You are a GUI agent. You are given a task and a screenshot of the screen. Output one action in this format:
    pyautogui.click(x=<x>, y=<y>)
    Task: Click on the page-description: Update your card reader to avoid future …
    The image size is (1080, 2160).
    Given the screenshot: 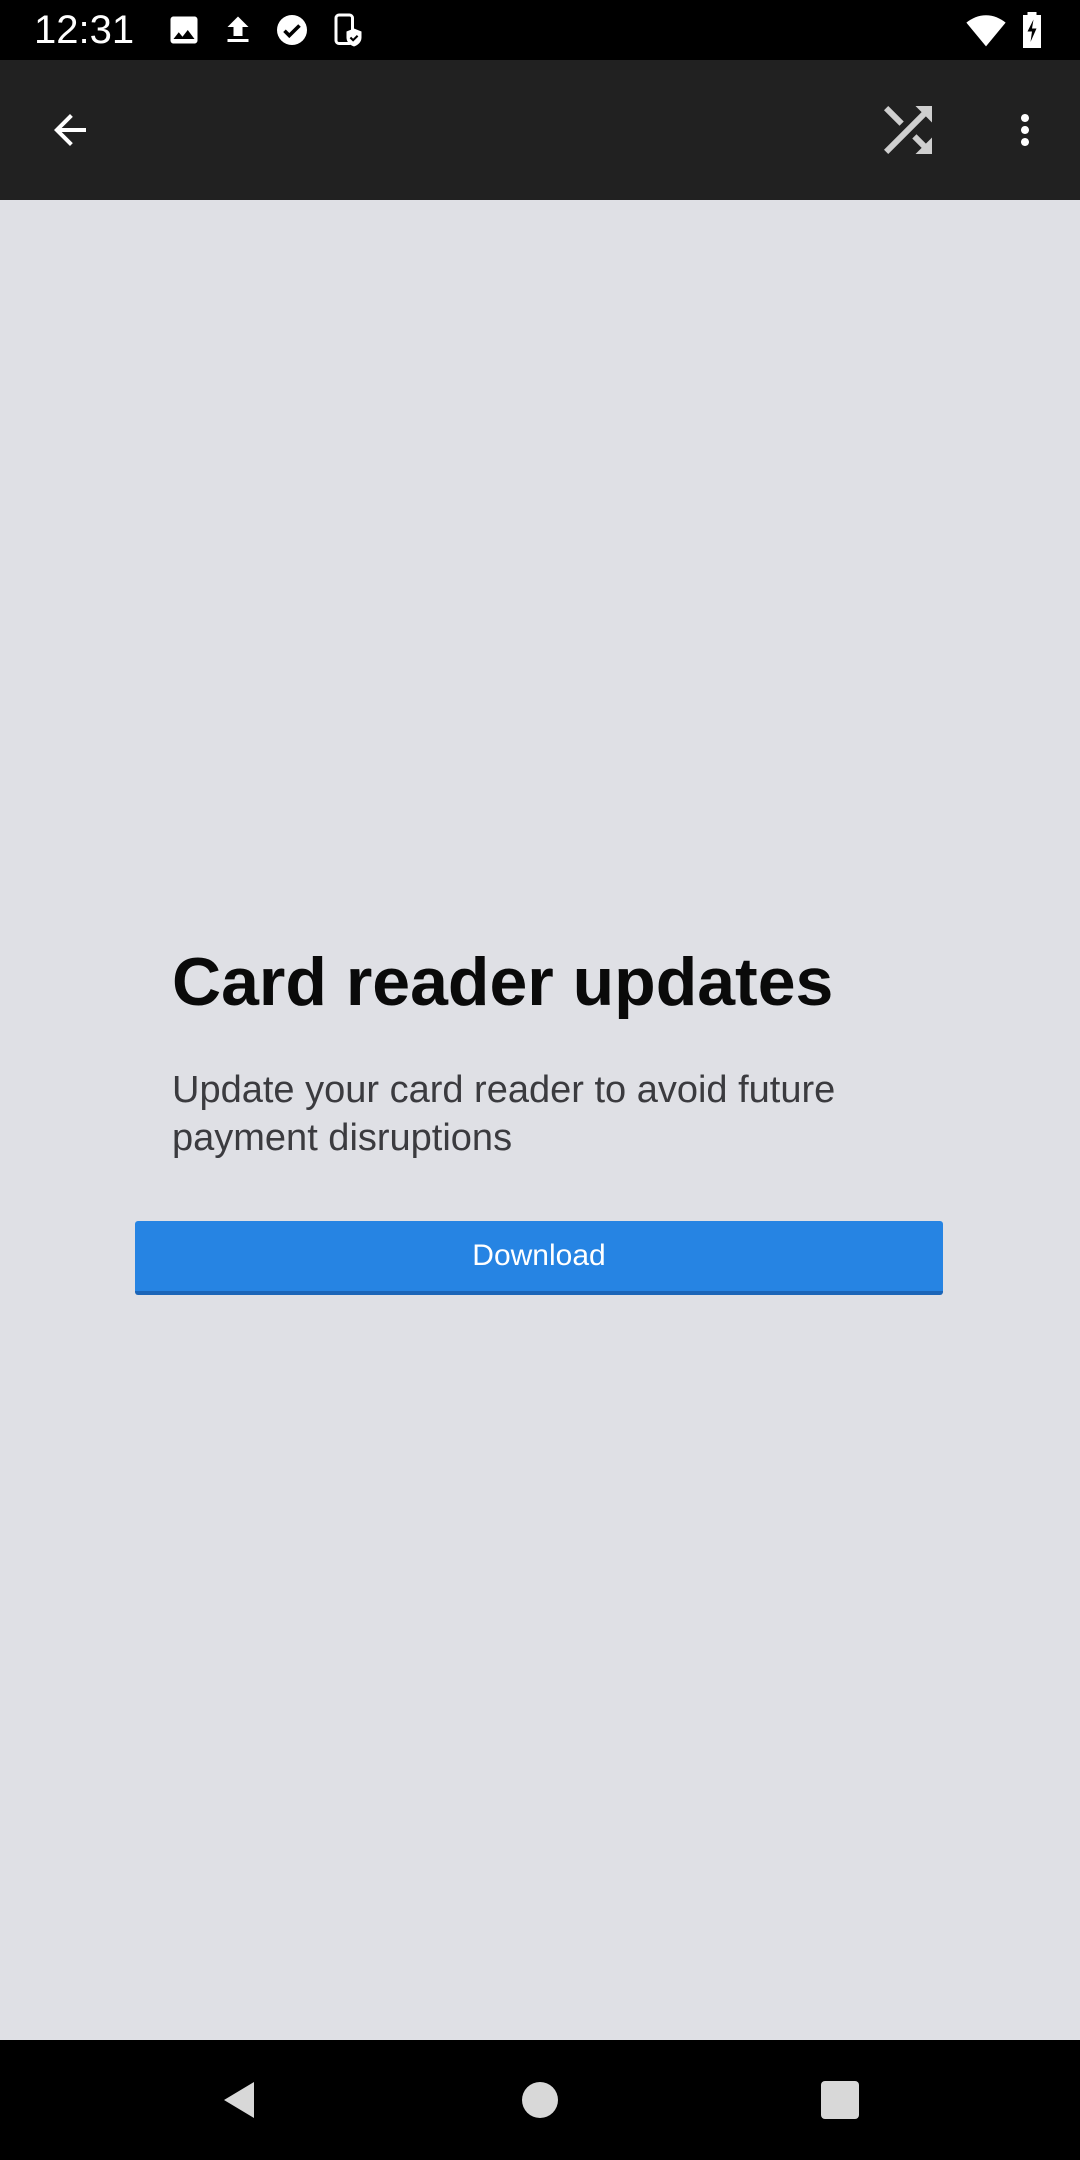 What is the action you would take?
    pyautogui.click(x=504, y=1114)
    